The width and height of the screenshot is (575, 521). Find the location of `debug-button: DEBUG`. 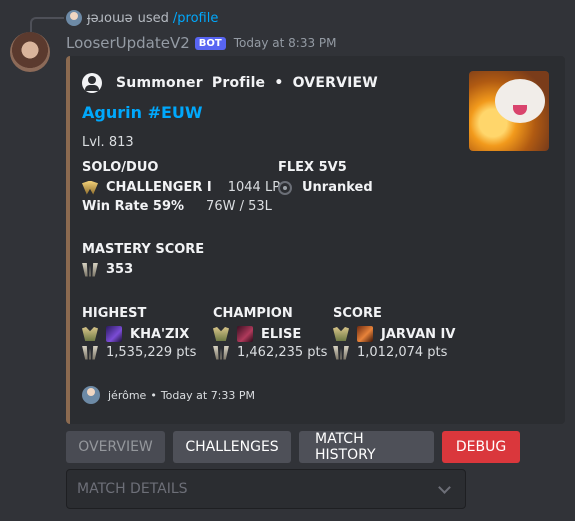

debug-button: DEBUG is located at coordinates (481, 447).